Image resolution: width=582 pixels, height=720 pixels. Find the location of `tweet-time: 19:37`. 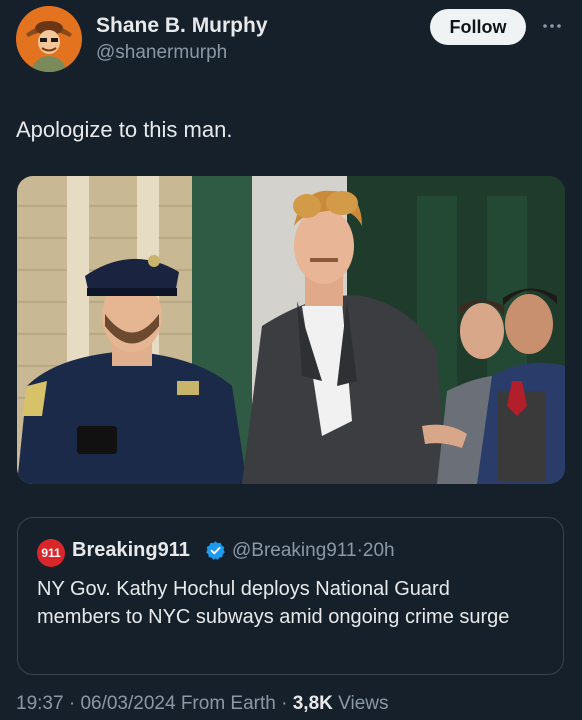

tweet-time: 19:37 is located at coordinates (40, 703).